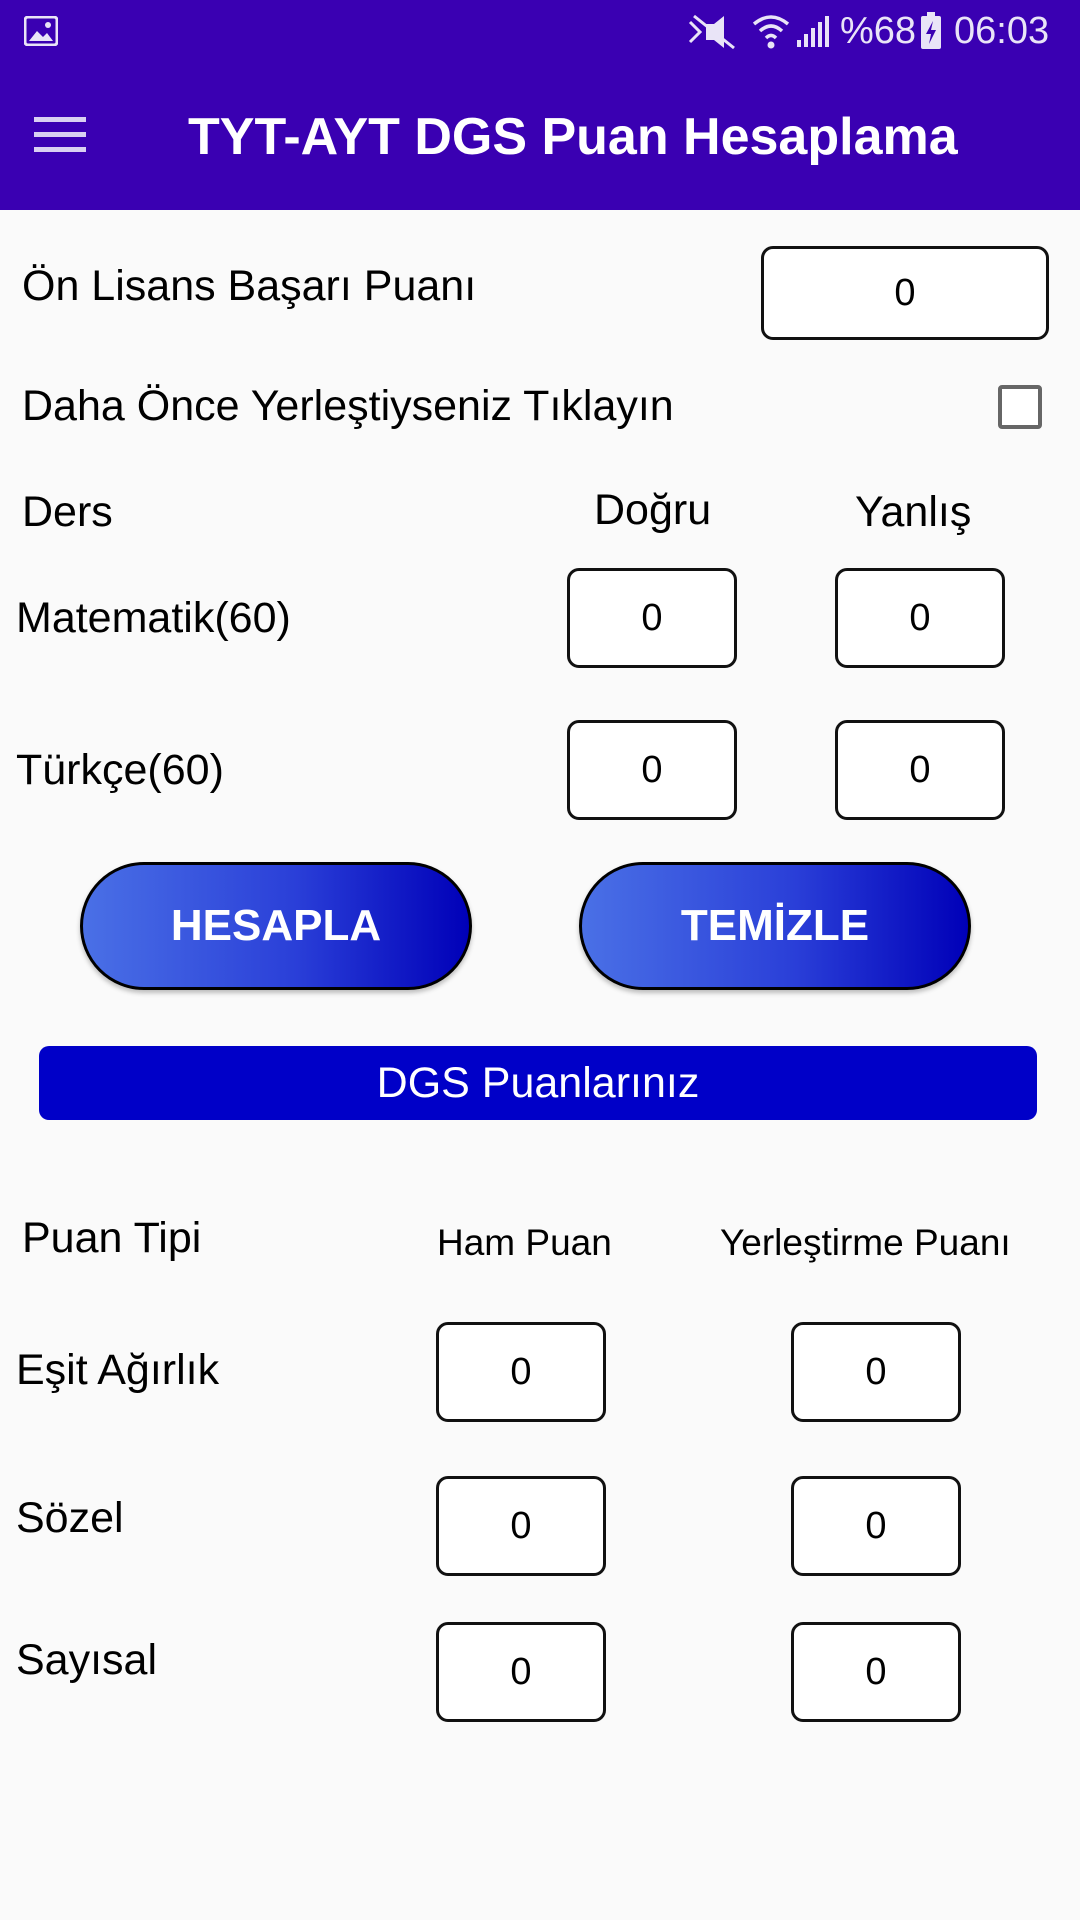 The image size is (1080, 1920). What do you see at coordinates (153, 618) in the screenshot?
I see `subject-label-matematik: Matematik(60)` at bounding box center [153, 618].